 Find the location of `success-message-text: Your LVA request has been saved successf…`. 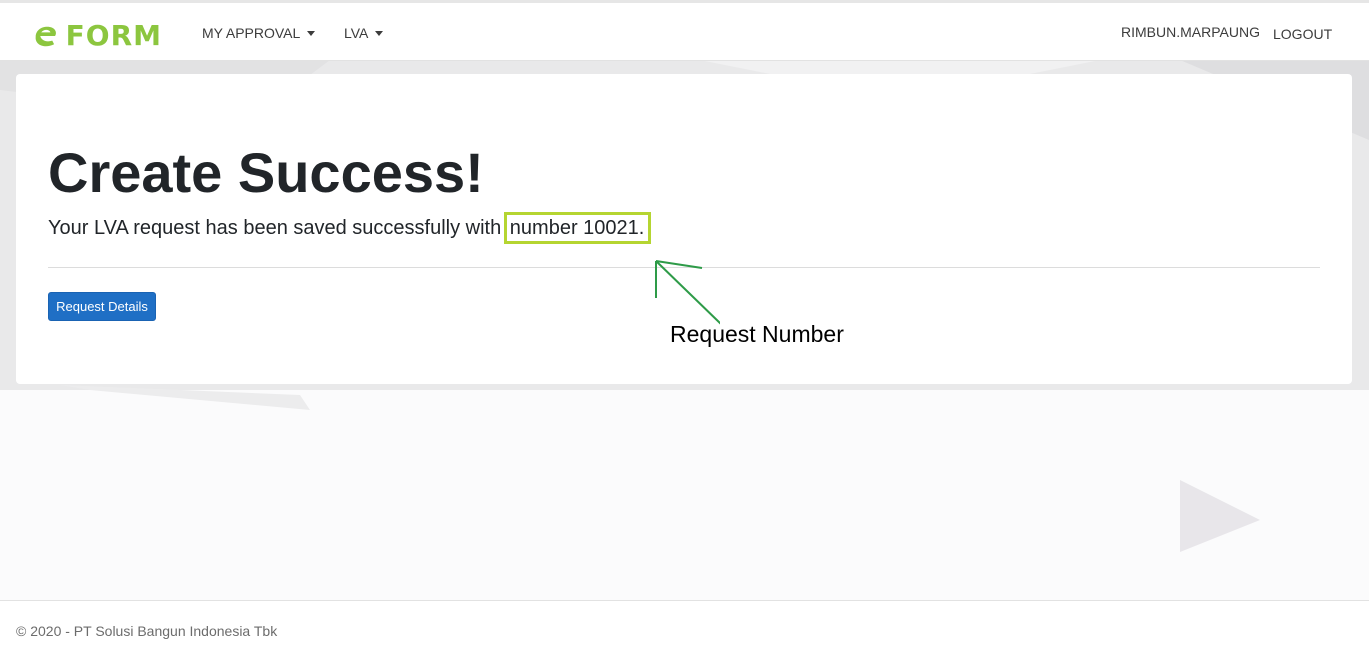

success-message-text: Your LVA request has been saved successf… is located at coordinates (277, 228).